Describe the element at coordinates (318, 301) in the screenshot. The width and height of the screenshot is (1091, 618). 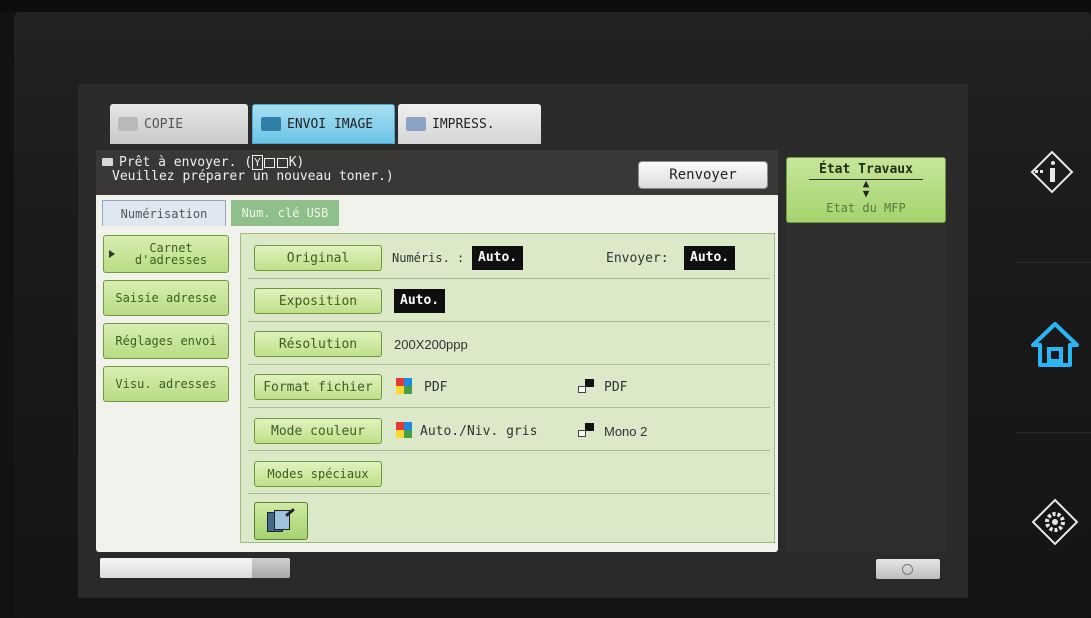
I see `exposure-button: Exposition` at that location.